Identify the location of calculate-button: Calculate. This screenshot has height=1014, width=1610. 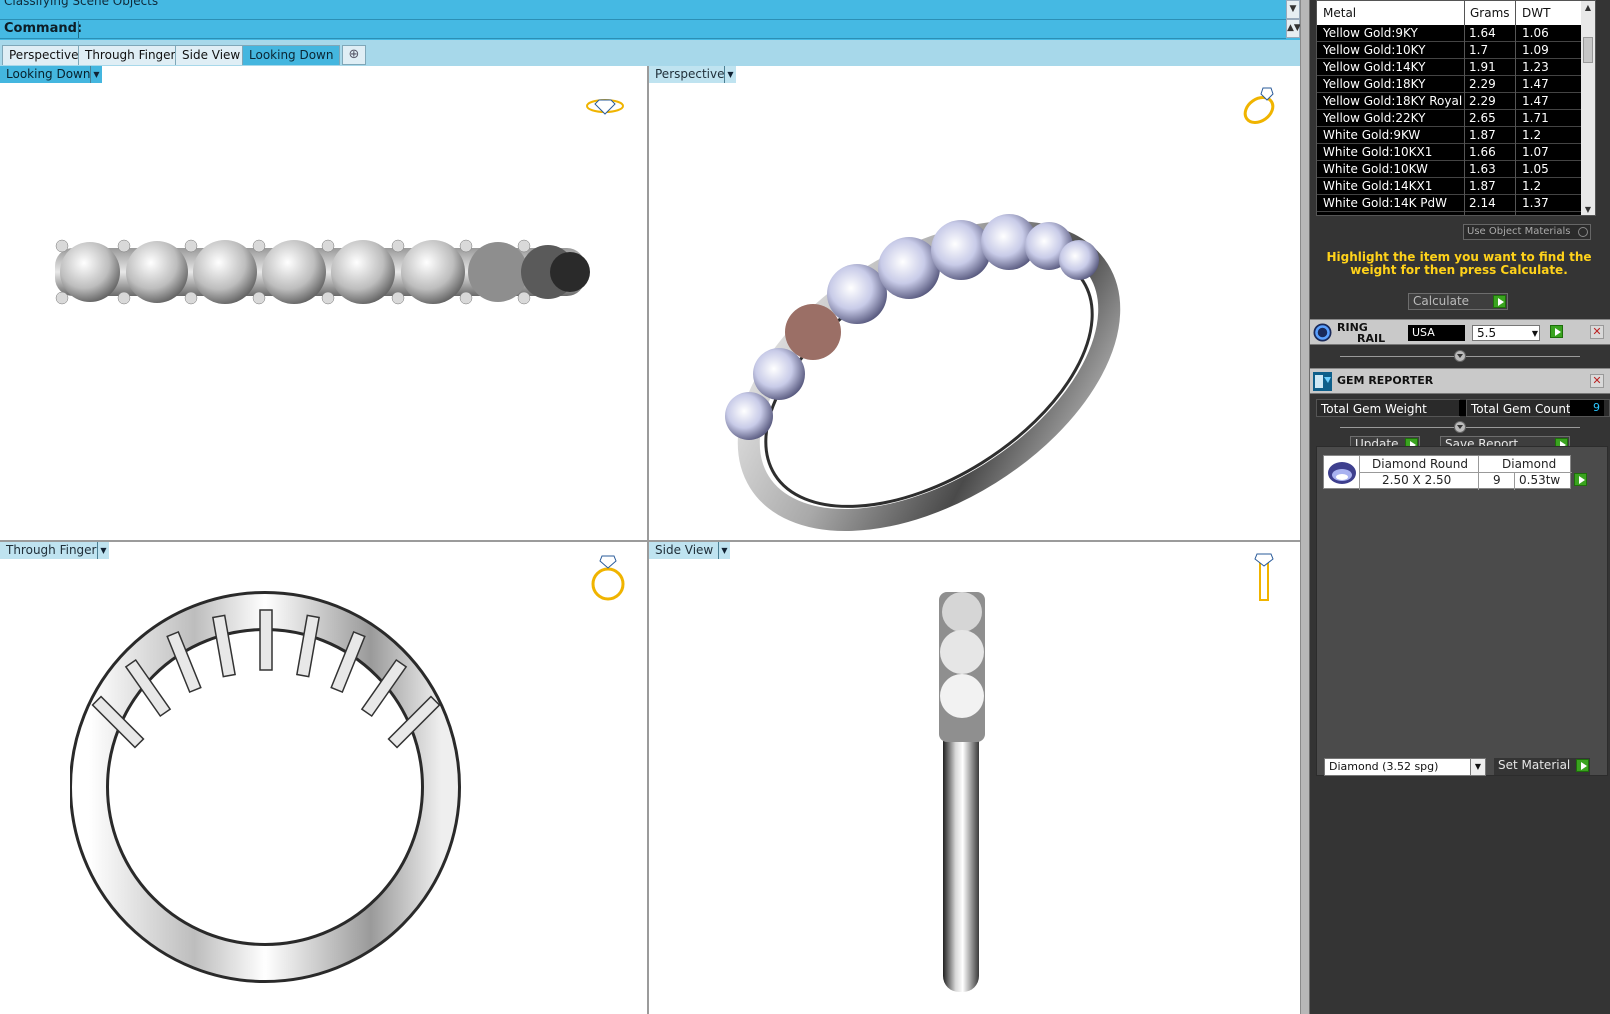
(1458, 301).